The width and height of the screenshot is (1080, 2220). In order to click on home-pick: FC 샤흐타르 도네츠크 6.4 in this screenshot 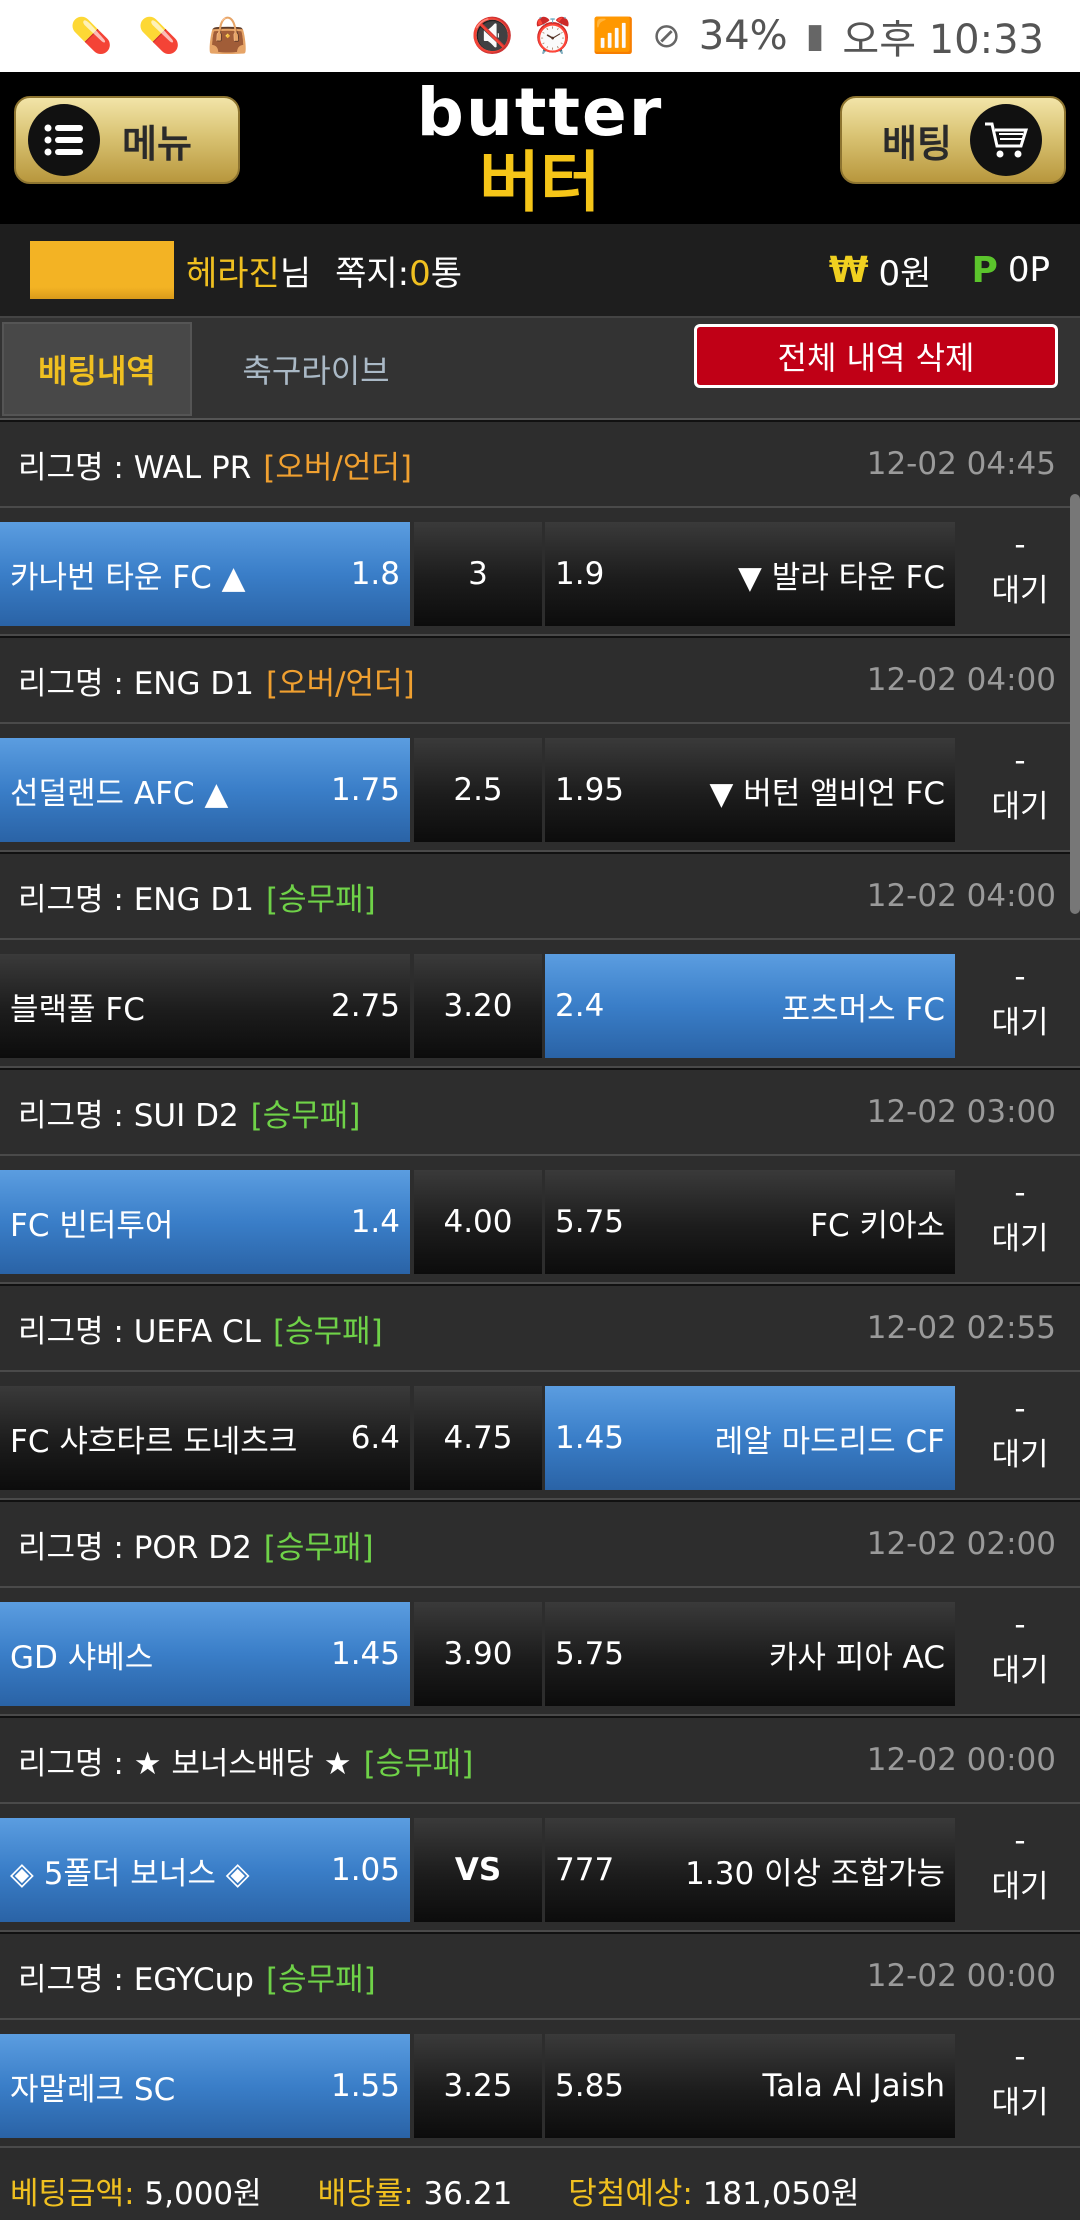, I will do `click(205, 1438)`.